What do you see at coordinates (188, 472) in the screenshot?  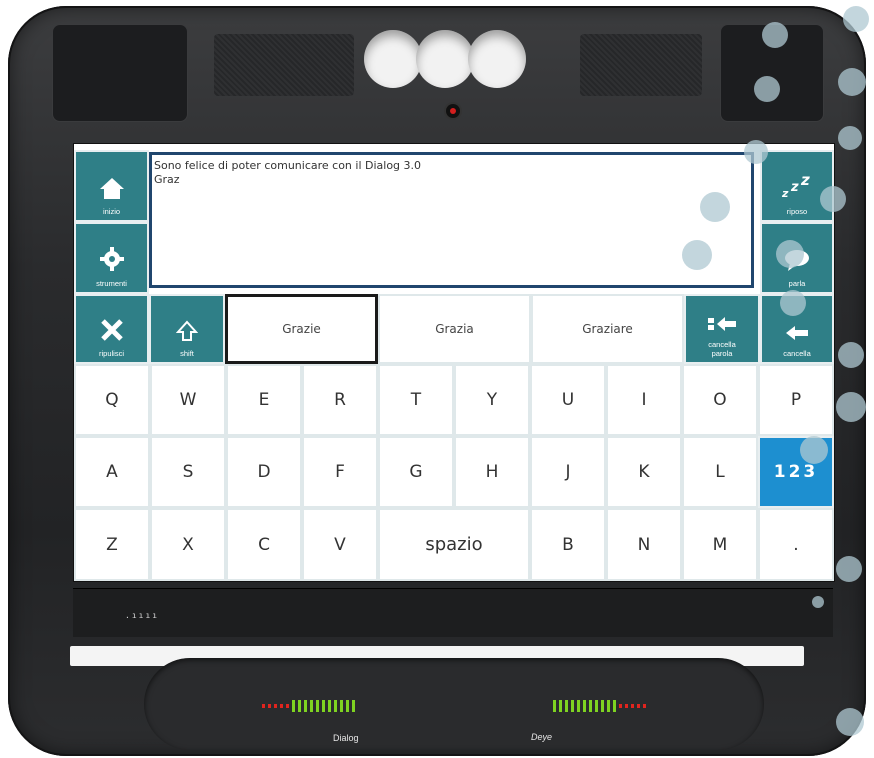 I see `key-s: S` at bounding box center [188, 472].